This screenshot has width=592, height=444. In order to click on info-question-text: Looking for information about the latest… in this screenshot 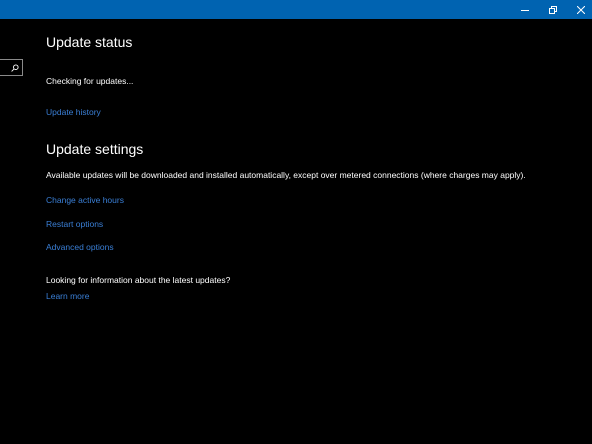, I will do `click(138, 280)`.